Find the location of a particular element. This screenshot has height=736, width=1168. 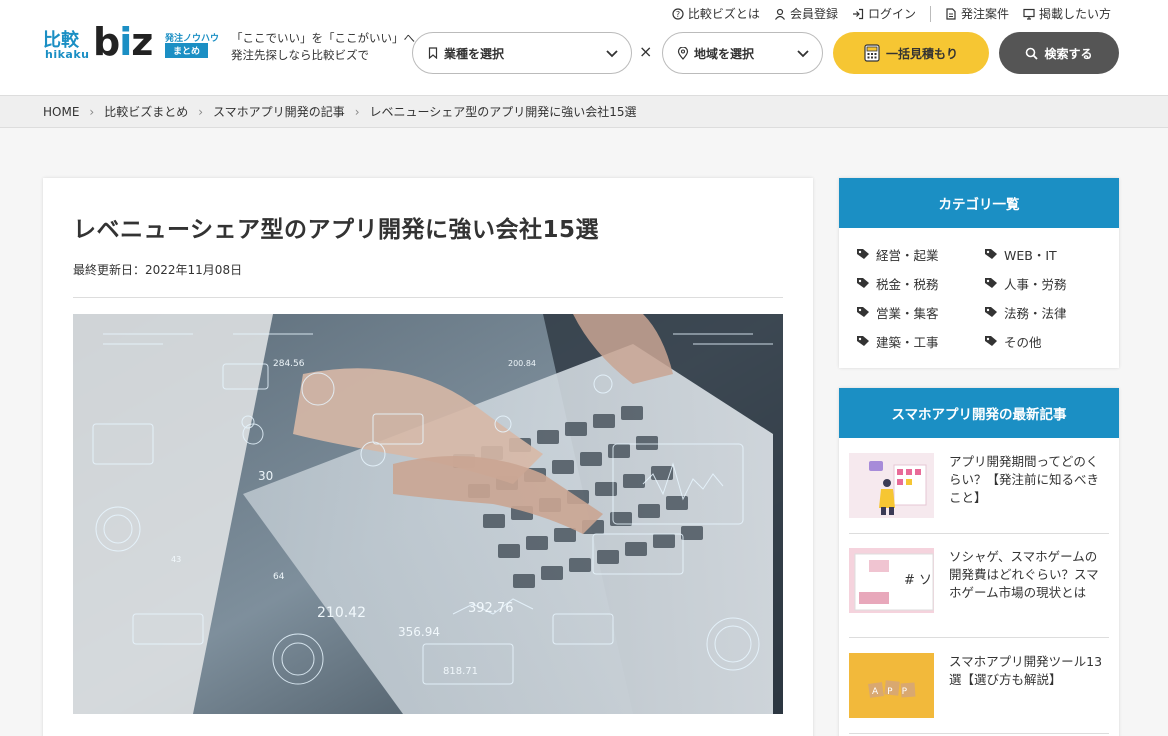

logo-biz: biz is located at coordinates (123, 42).